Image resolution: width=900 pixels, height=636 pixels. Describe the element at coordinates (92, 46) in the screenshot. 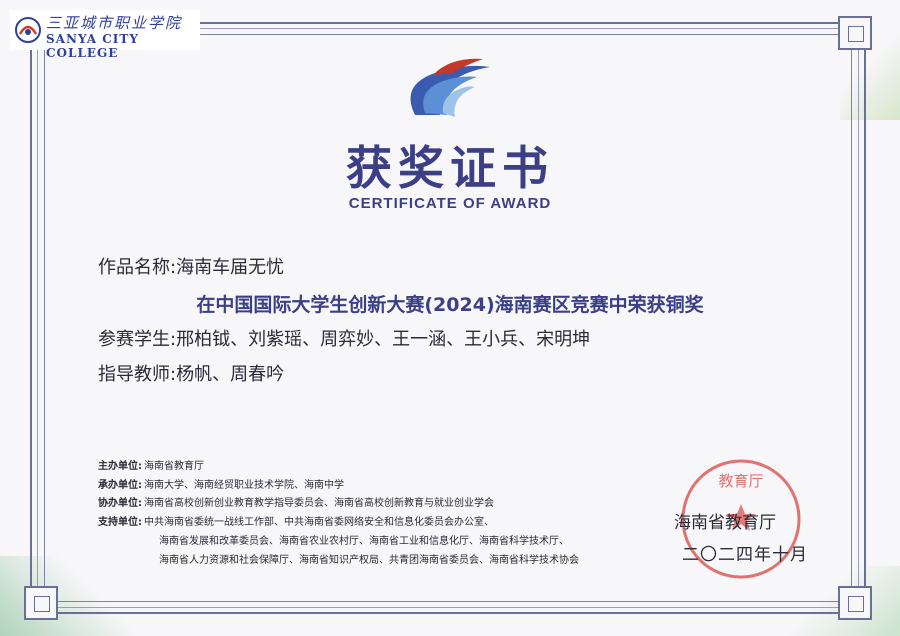

I see `college-name-en: SANYA CITY COLLEGE` at that location.